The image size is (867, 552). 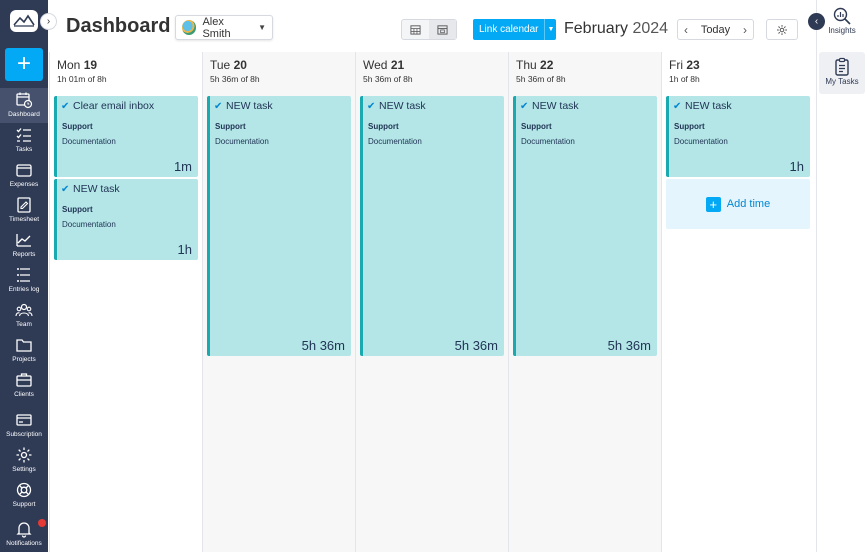 What do you see at coordinates (24, 434) in the screenshot?
I see `sidebar-item-label: Subscription` at bounding box center [24, 434].